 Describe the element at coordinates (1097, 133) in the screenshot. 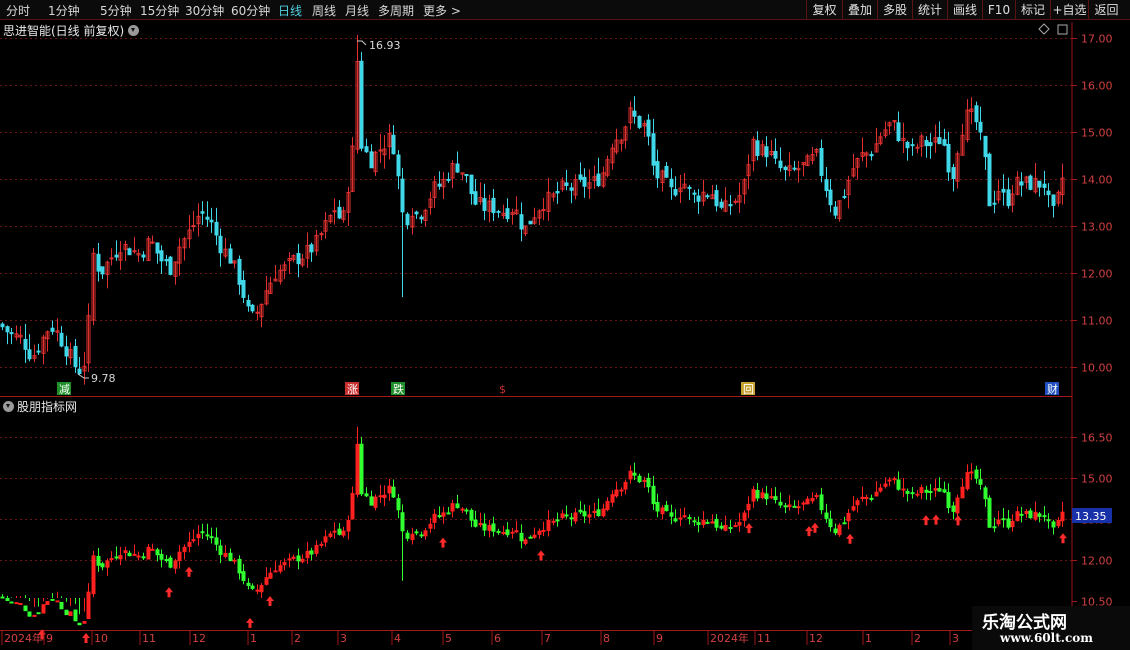

I see `y-tick-label: 15.00` at that location.